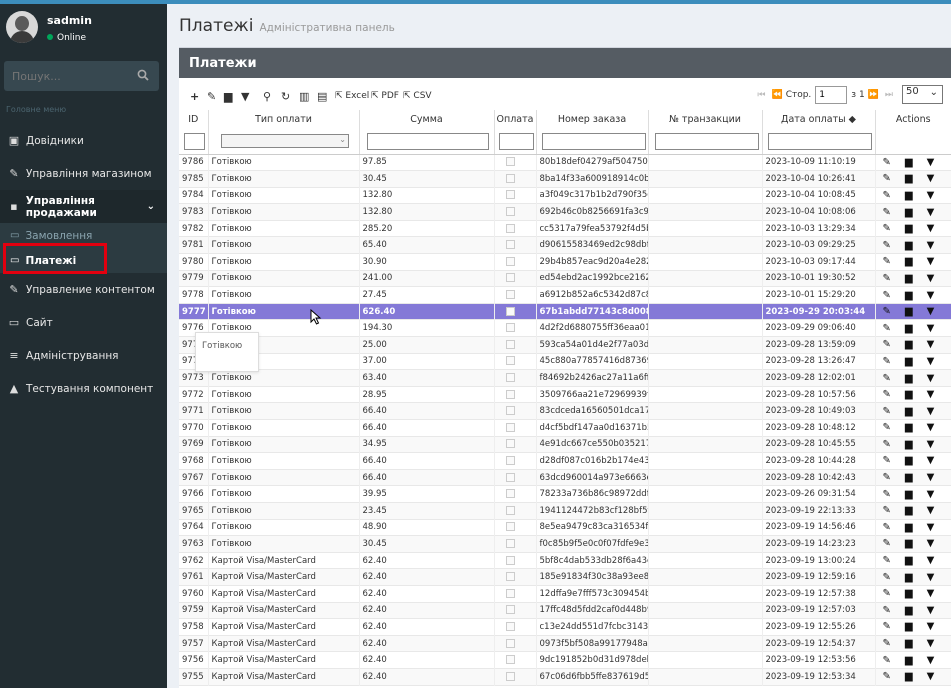 This screenshot has height=688, width=951. I want to click on sidebar-item-directories: ▣ Довідники, so click(83, 140).